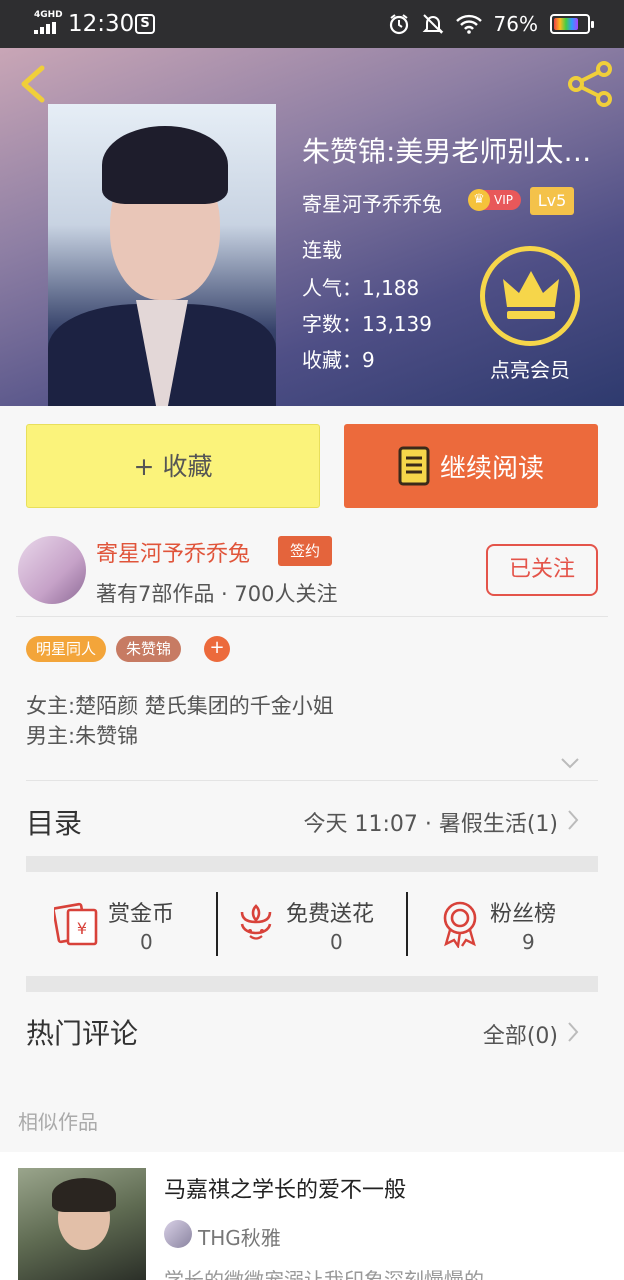 This screenshot has height=1280, width=624. Describe the element at coordinates (101, 24) in the screenshot. I see `clock: 12:30` at that location.